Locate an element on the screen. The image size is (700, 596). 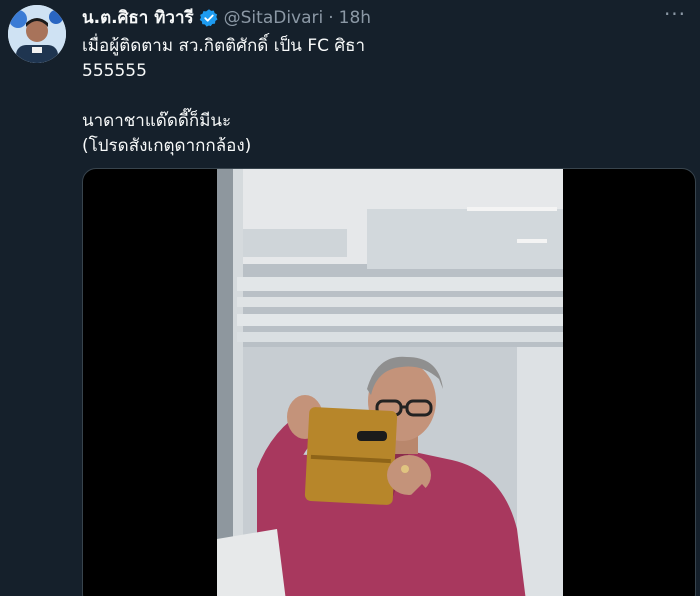
handle: @SitaDivari is located at coordinates (274, 18).